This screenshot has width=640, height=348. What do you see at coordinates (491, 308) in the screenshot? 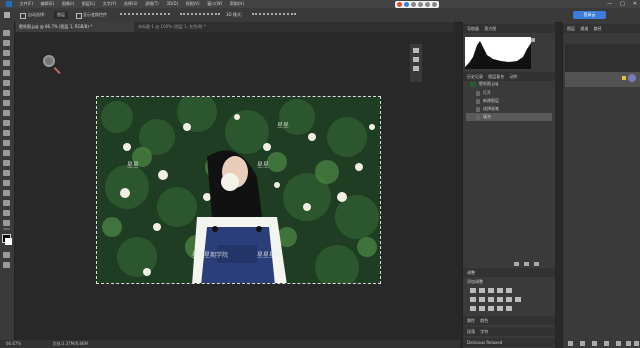
I see `threshold-icon` at bounding box center [491, 308].